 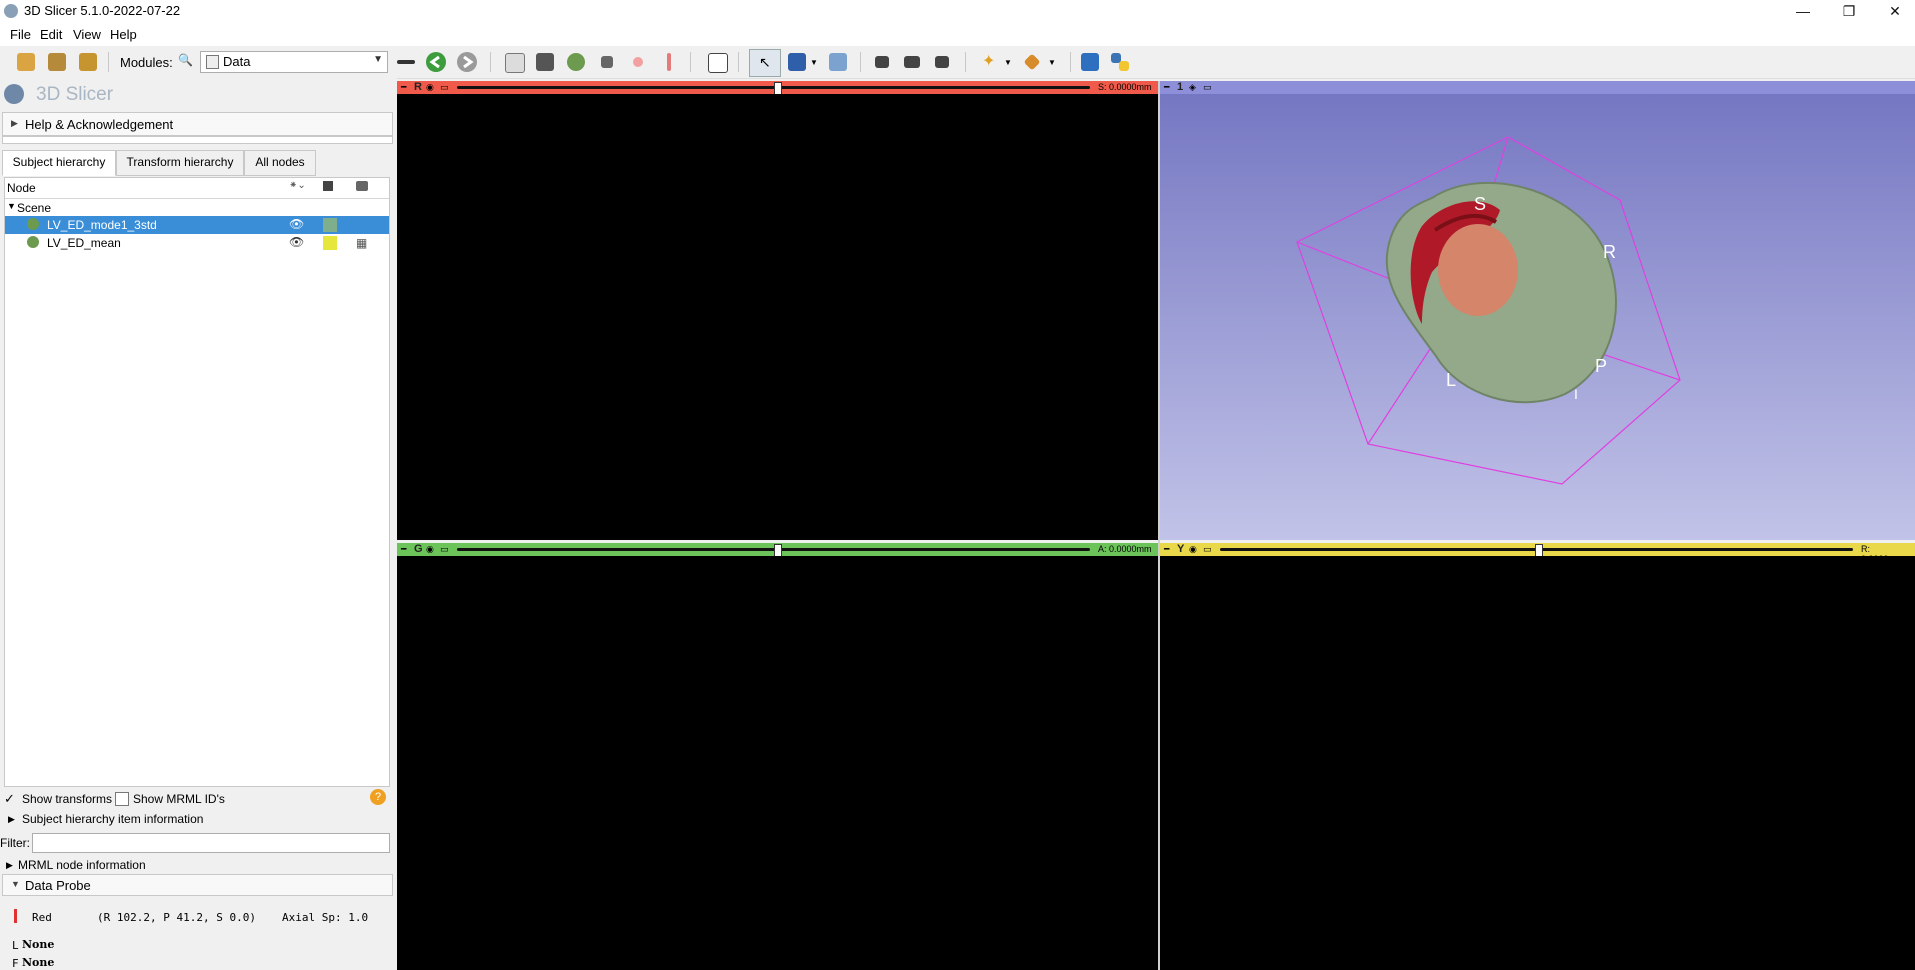 I want to click on extension-manager-button, so click(x=1090, y=62).